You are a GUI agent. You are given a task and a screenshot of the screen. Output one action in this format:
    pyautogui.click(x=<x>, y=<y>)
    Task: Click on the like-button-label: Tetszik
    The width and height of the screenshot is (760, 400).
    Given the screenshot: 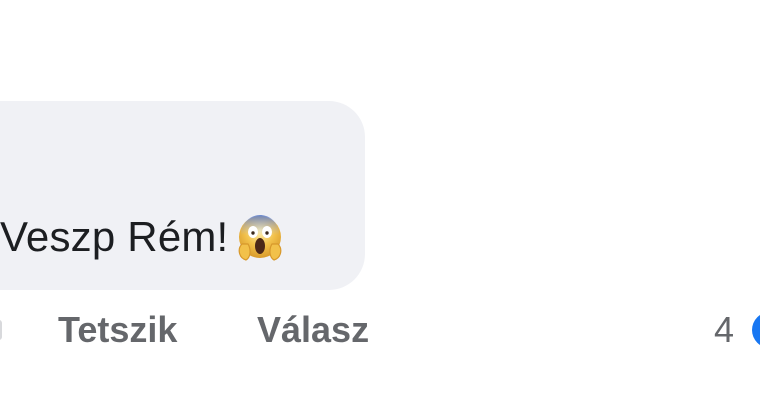 What is the action you would take?
    pyautogui.click(x=118, y=329)
    